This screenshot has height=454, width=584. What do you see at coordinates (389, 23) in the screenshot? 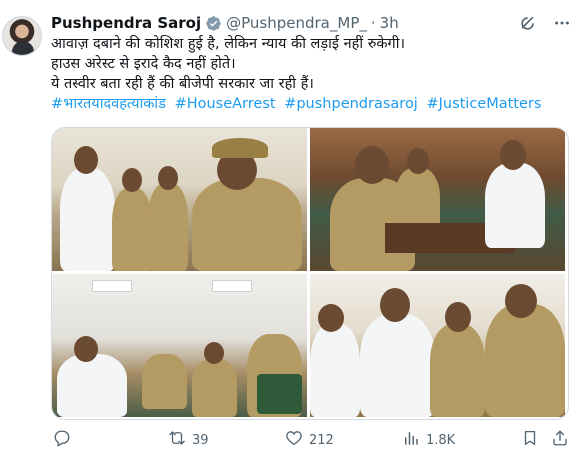
I see `timestamp: 3h` at bounding box center [389, 23].